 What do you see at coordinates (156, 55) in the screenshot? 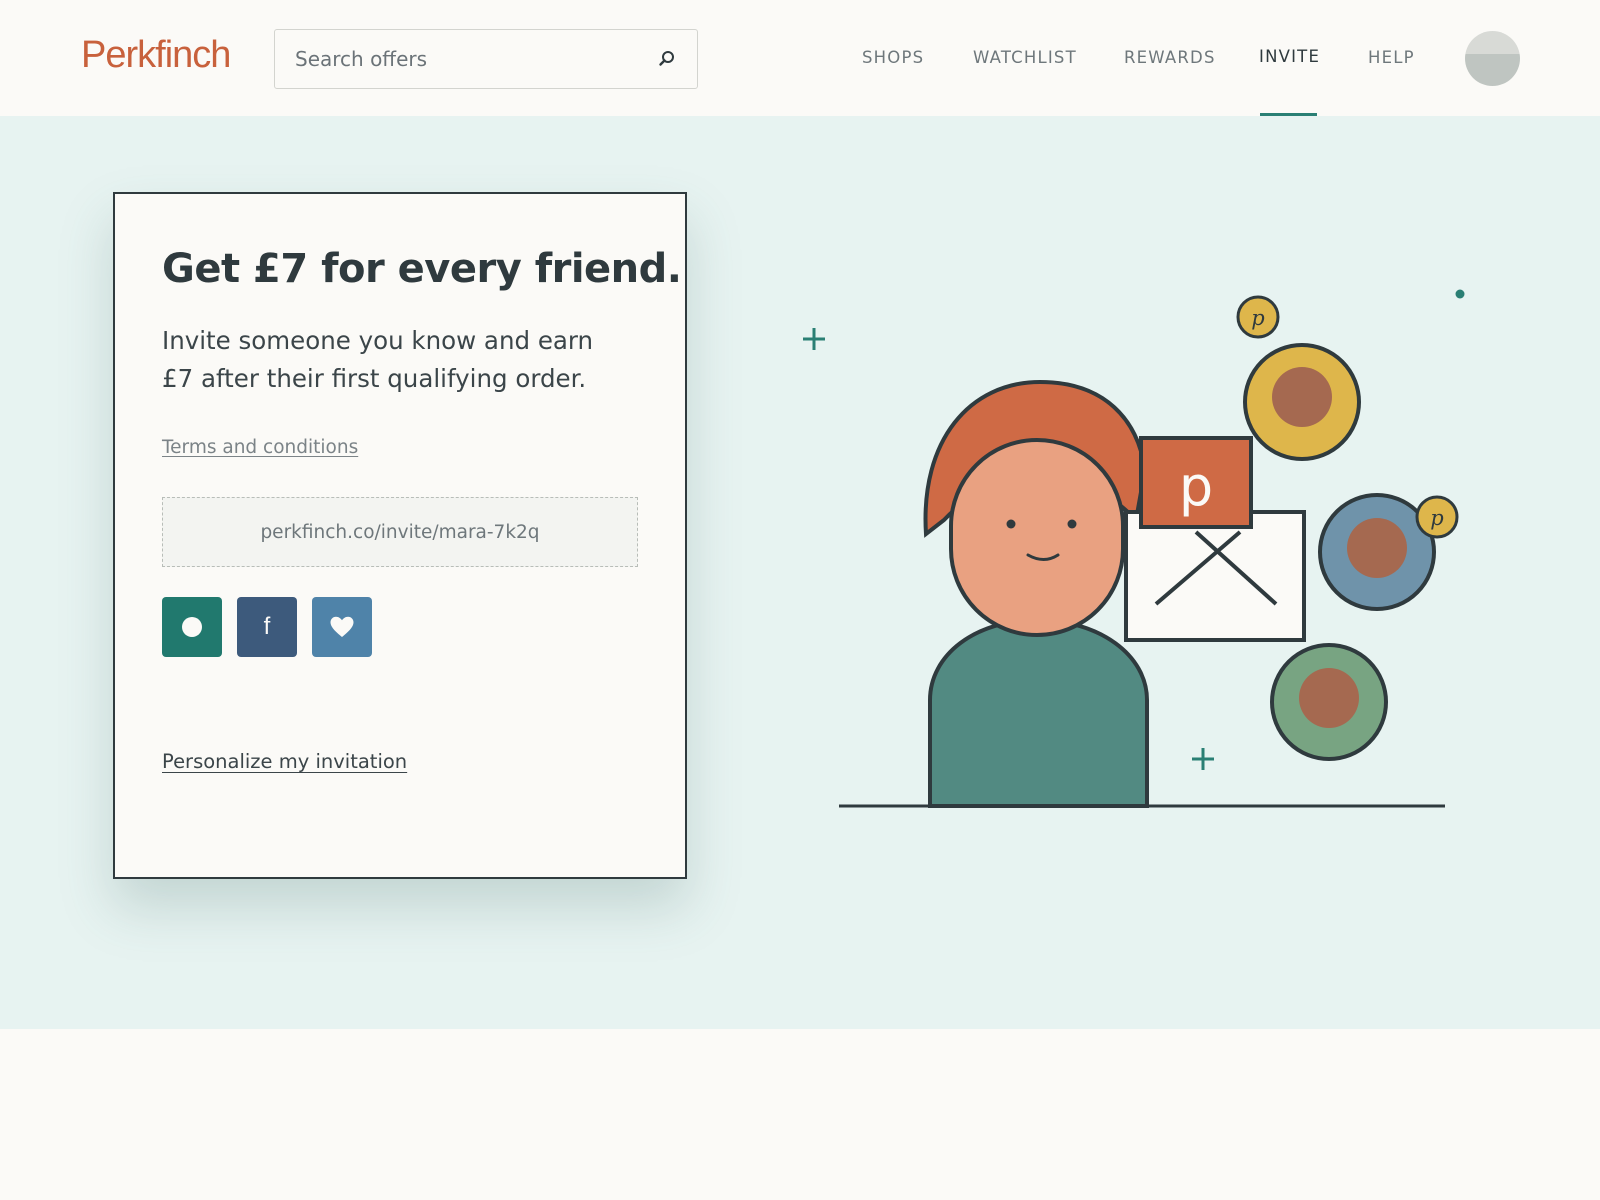
I see `brand-logo: Perkfinch` at bounding box center [156, 55].